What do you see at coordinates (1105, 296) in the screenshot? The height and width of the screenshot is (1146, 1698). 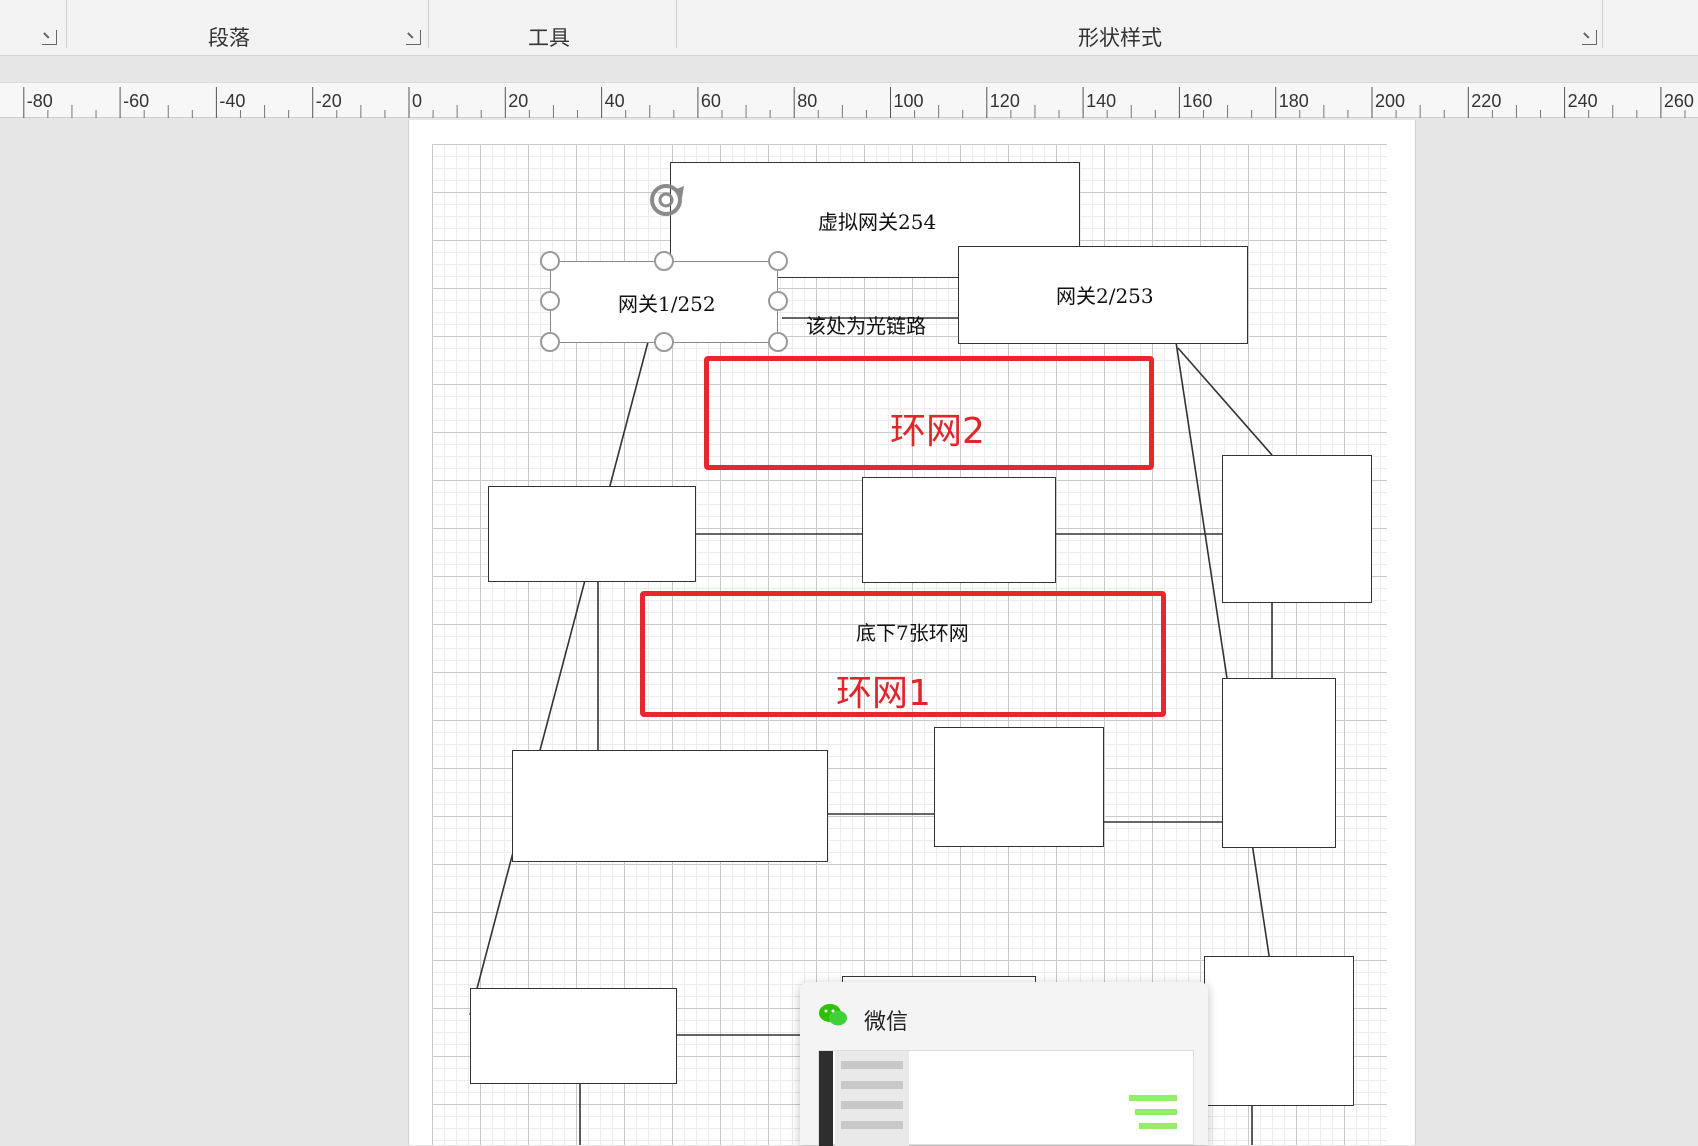 I see `gateway2-label: 网关2/253` at bounding box center [1105, 296].